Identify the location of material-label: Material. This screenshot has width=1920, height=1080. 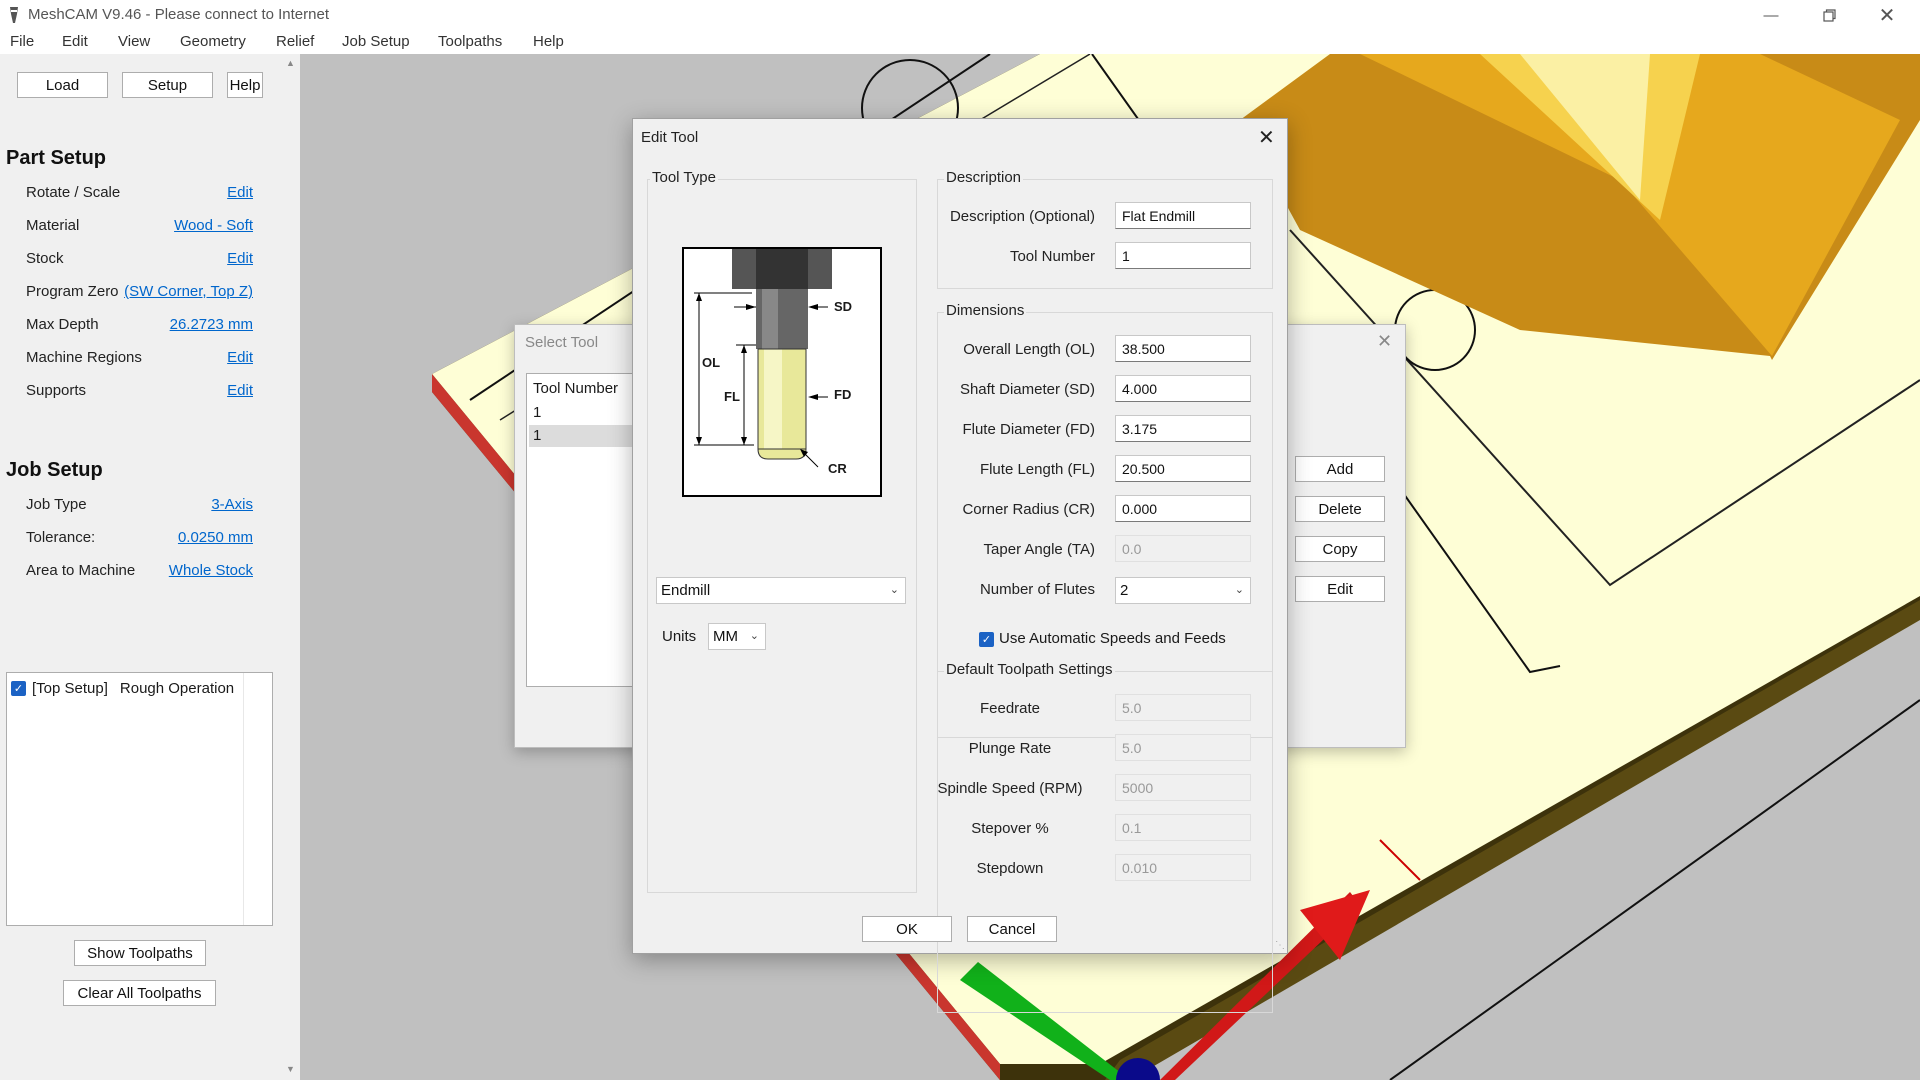
(53, 225).